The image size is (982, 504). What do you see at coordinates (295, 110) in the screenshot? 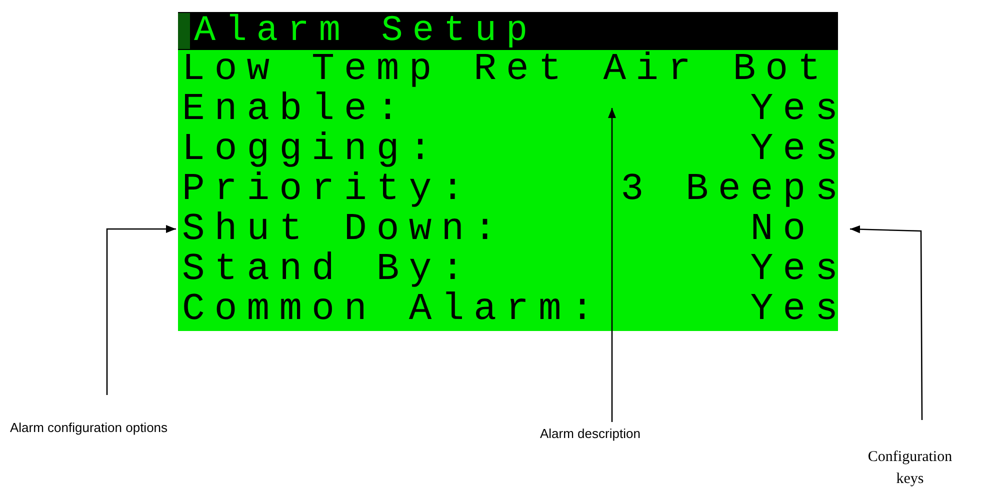
I see `option-label: Enable:` at bounding box center [295, 110].